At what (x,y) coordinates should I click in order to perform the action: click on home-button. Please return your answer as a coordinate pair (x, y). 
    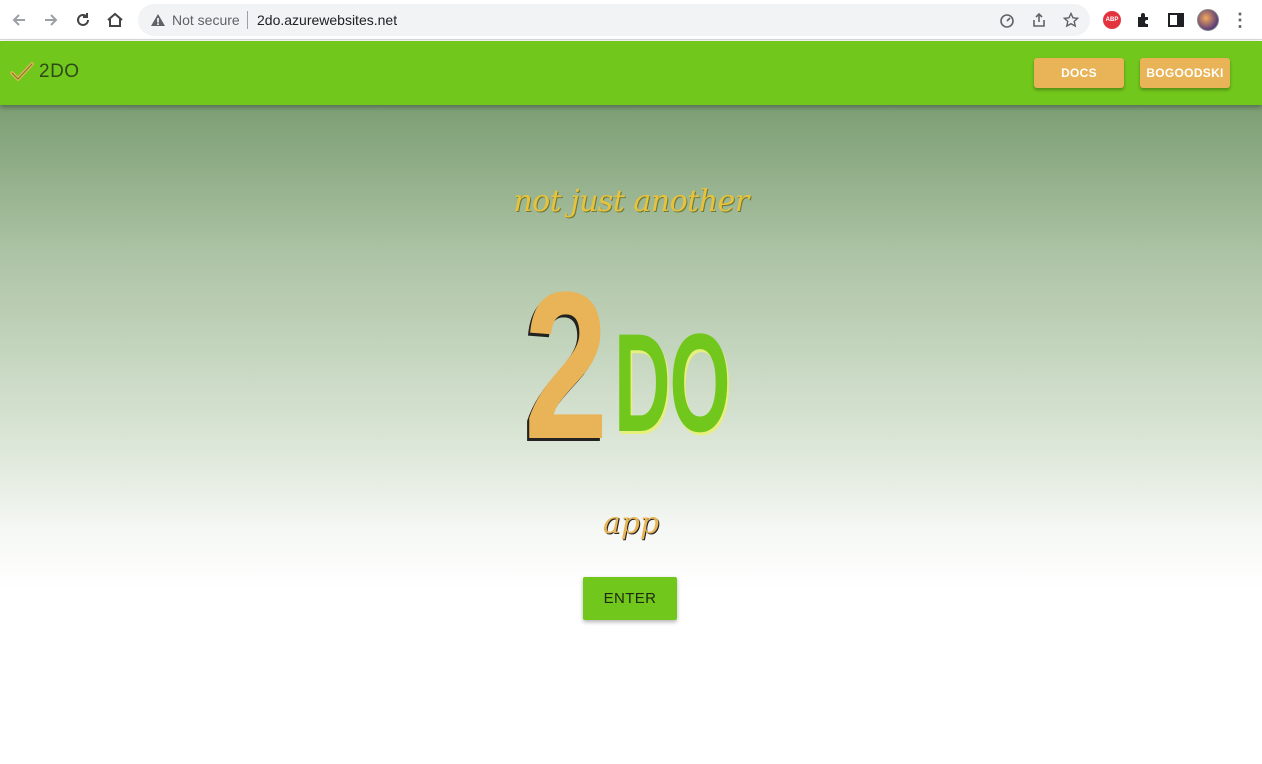
    Looking at the image, I should click on (115, 20).